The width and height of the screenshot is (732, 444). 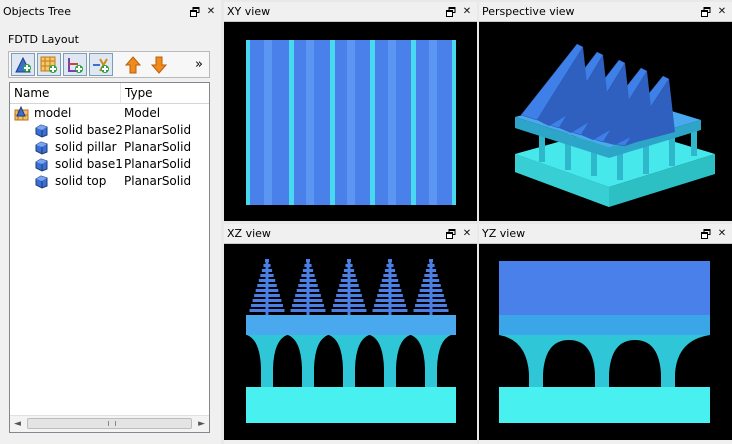 I want to click on add-axis-icon, so click(x=75, y=64).